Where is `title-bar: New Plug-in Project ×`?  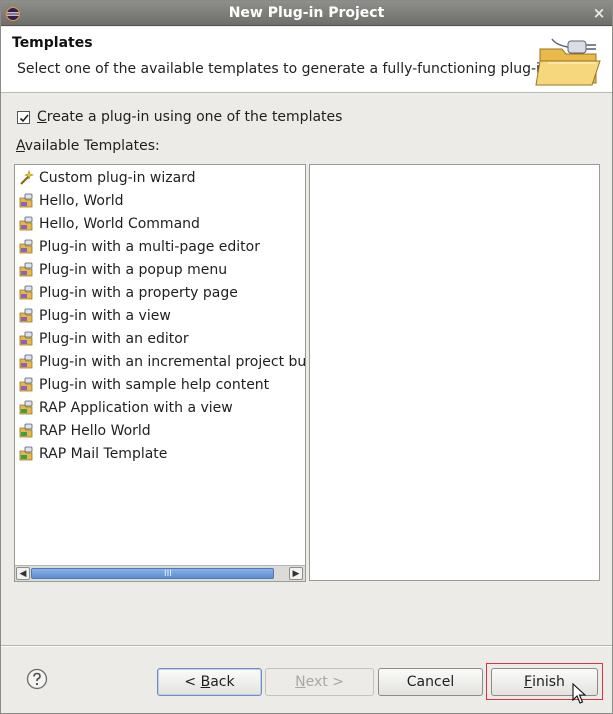 title-bar: New Plug-in Project × is located at coordinates (306, 13).